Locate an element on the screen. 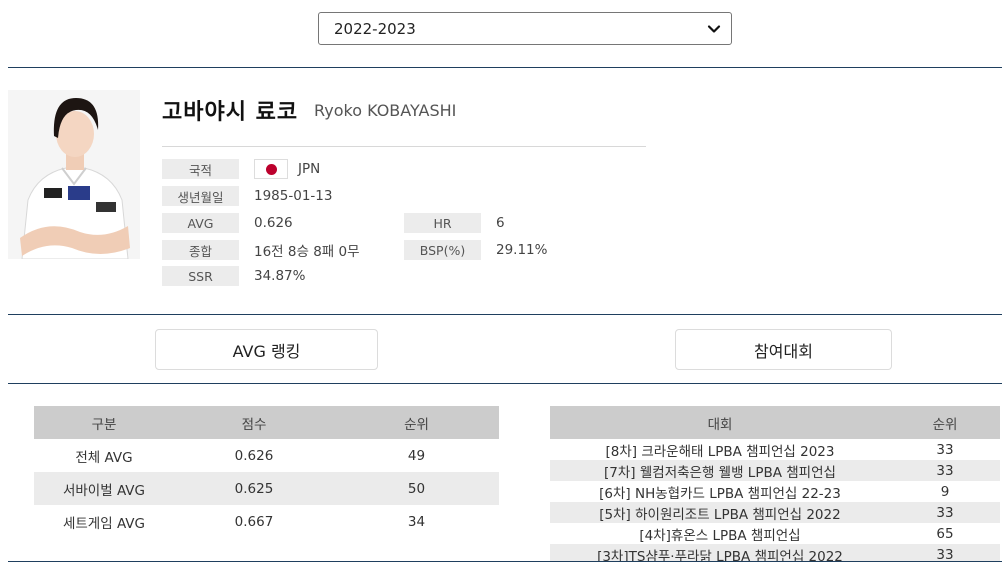 This screenshot has width=1002, height=572. avg-row-category: 서바이벌 AVG is located at coordinates (104, 490).